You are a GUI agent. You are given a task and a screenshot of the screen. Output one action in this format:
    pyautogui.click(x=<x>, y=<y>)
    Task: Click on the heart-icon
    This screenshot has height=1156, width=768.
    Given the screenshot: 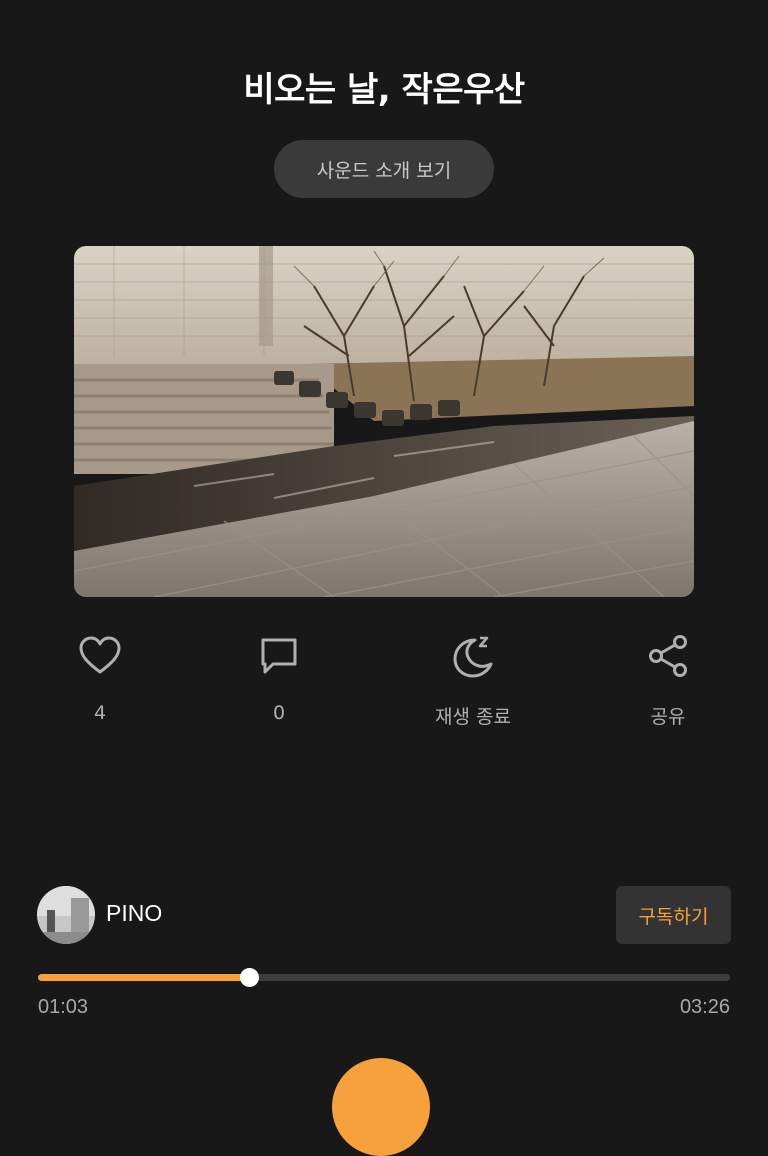 What is the action you would take?
    pyautogui.click(x=100, y=655)
    